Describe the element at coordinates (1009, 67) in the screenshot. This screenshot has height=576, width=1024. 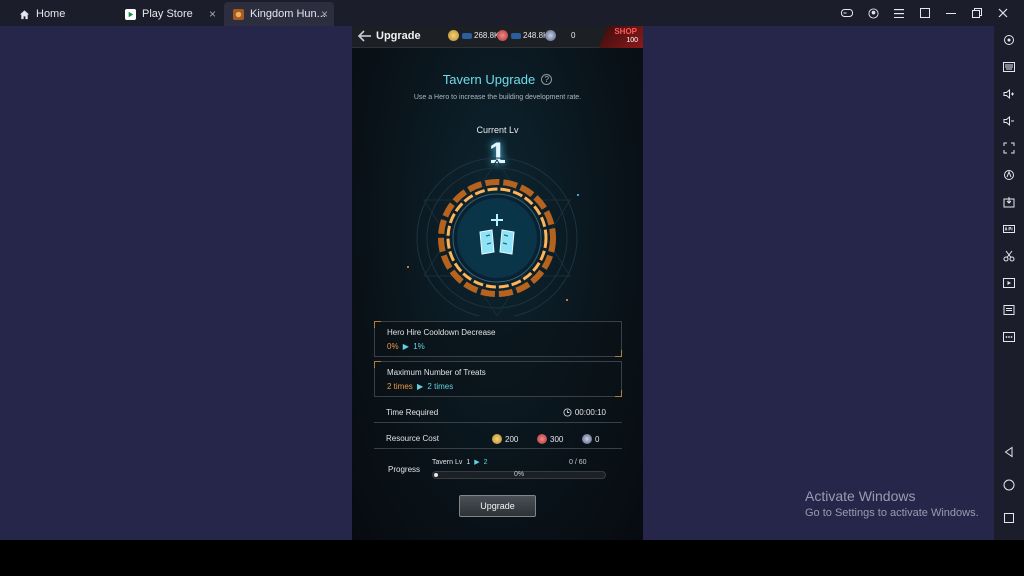
I see `keyboard-icon` at that location.